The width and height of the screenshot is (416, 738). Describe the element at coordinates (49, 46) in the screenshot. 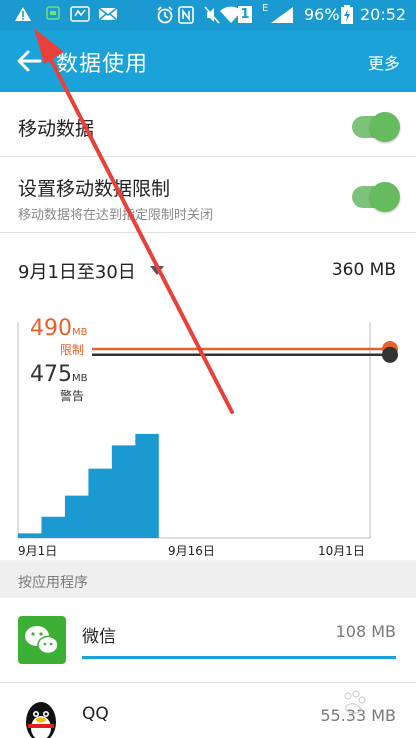

I see `arrow-head` at that location.